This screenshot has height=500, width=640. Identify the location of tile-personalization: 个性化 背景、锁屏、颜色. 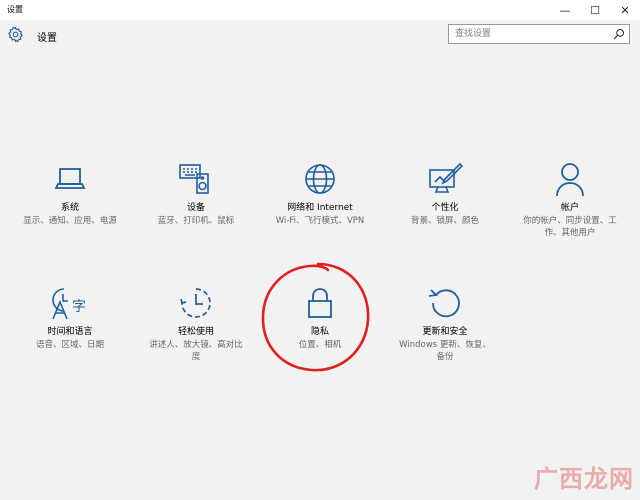
(445, 194).